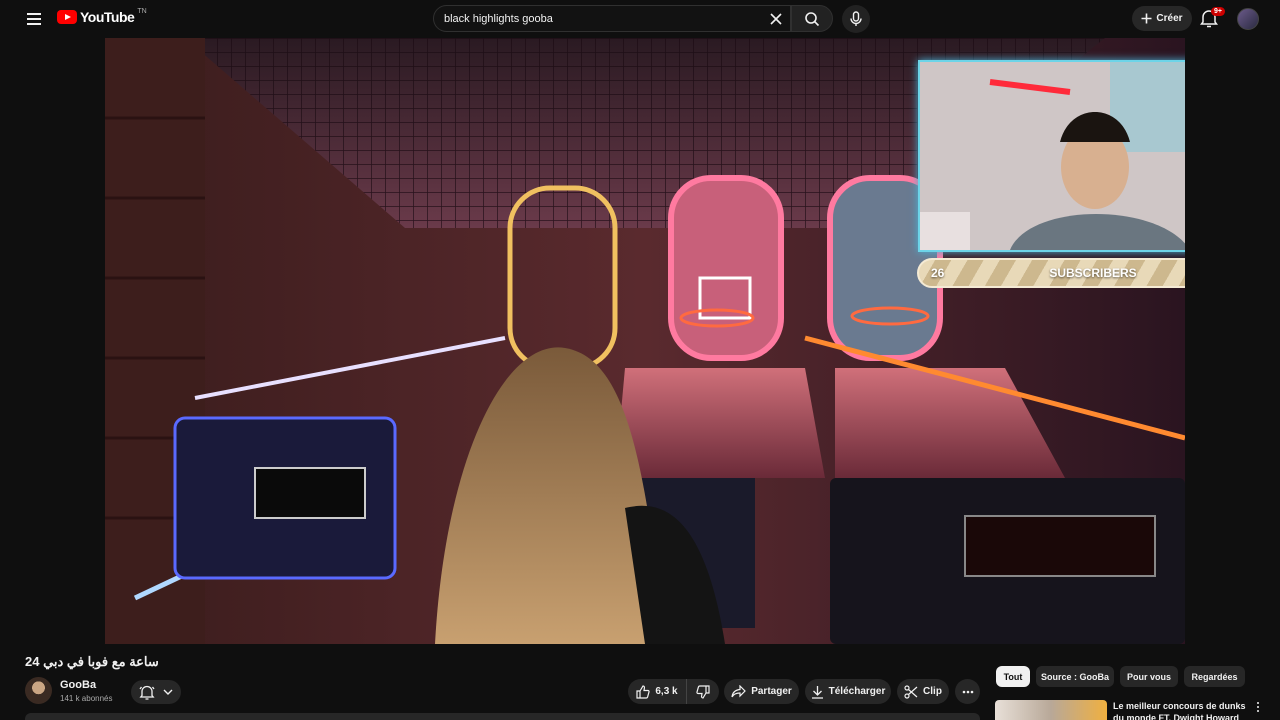  I want to click on thumbs-up-icon, so click(643, 691).